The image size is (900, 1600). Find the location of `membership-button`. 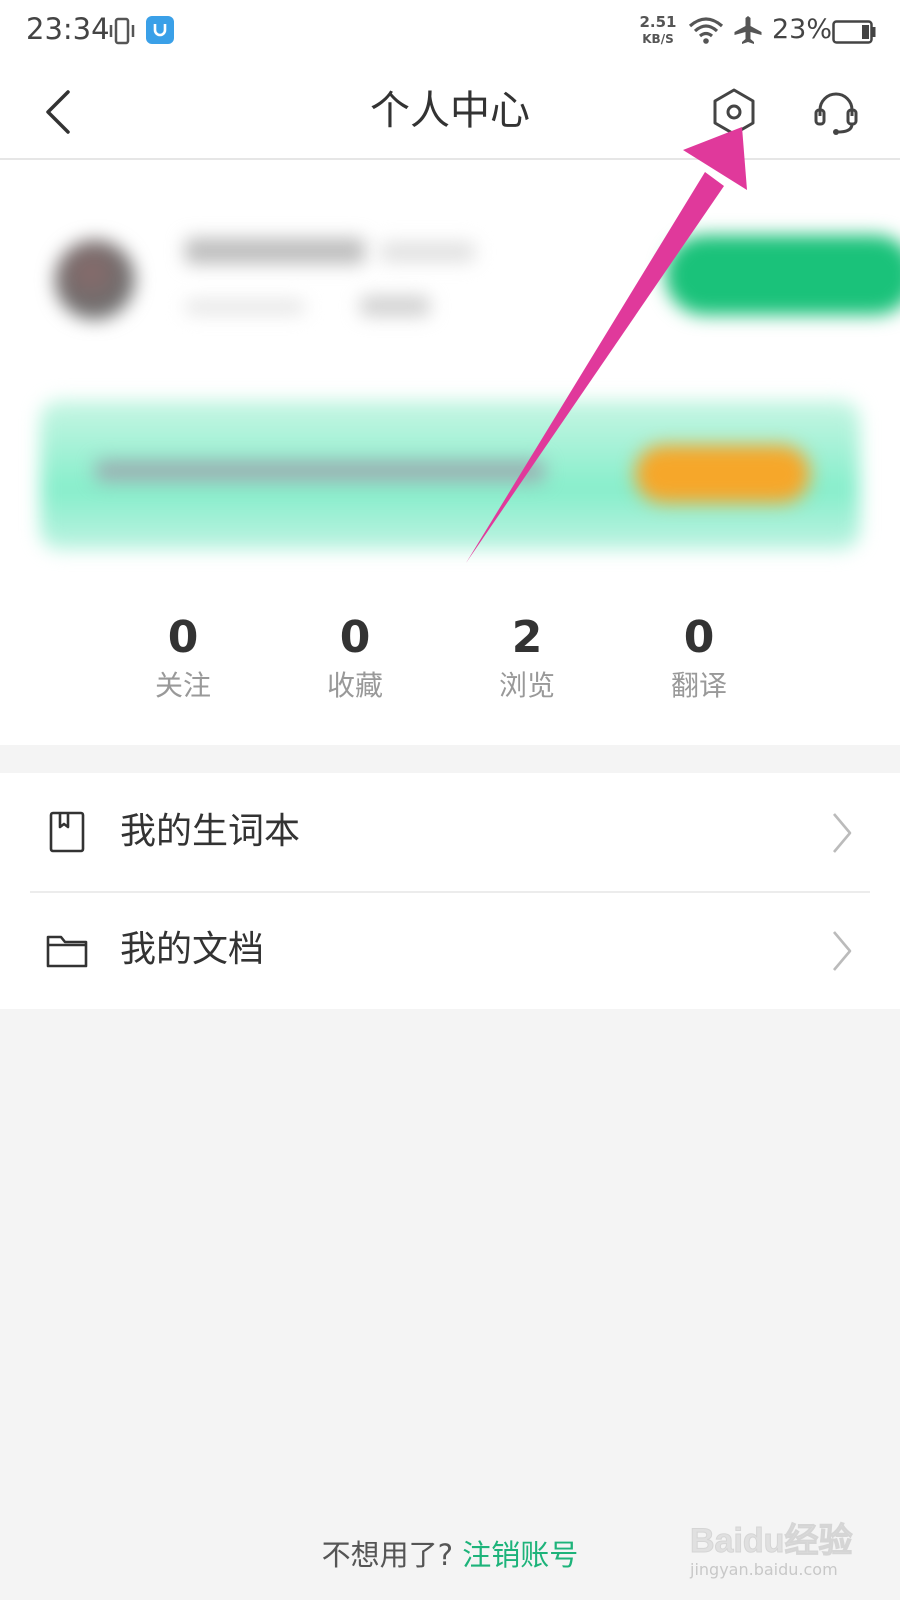

membership-button is located at coordinates (782, 275).